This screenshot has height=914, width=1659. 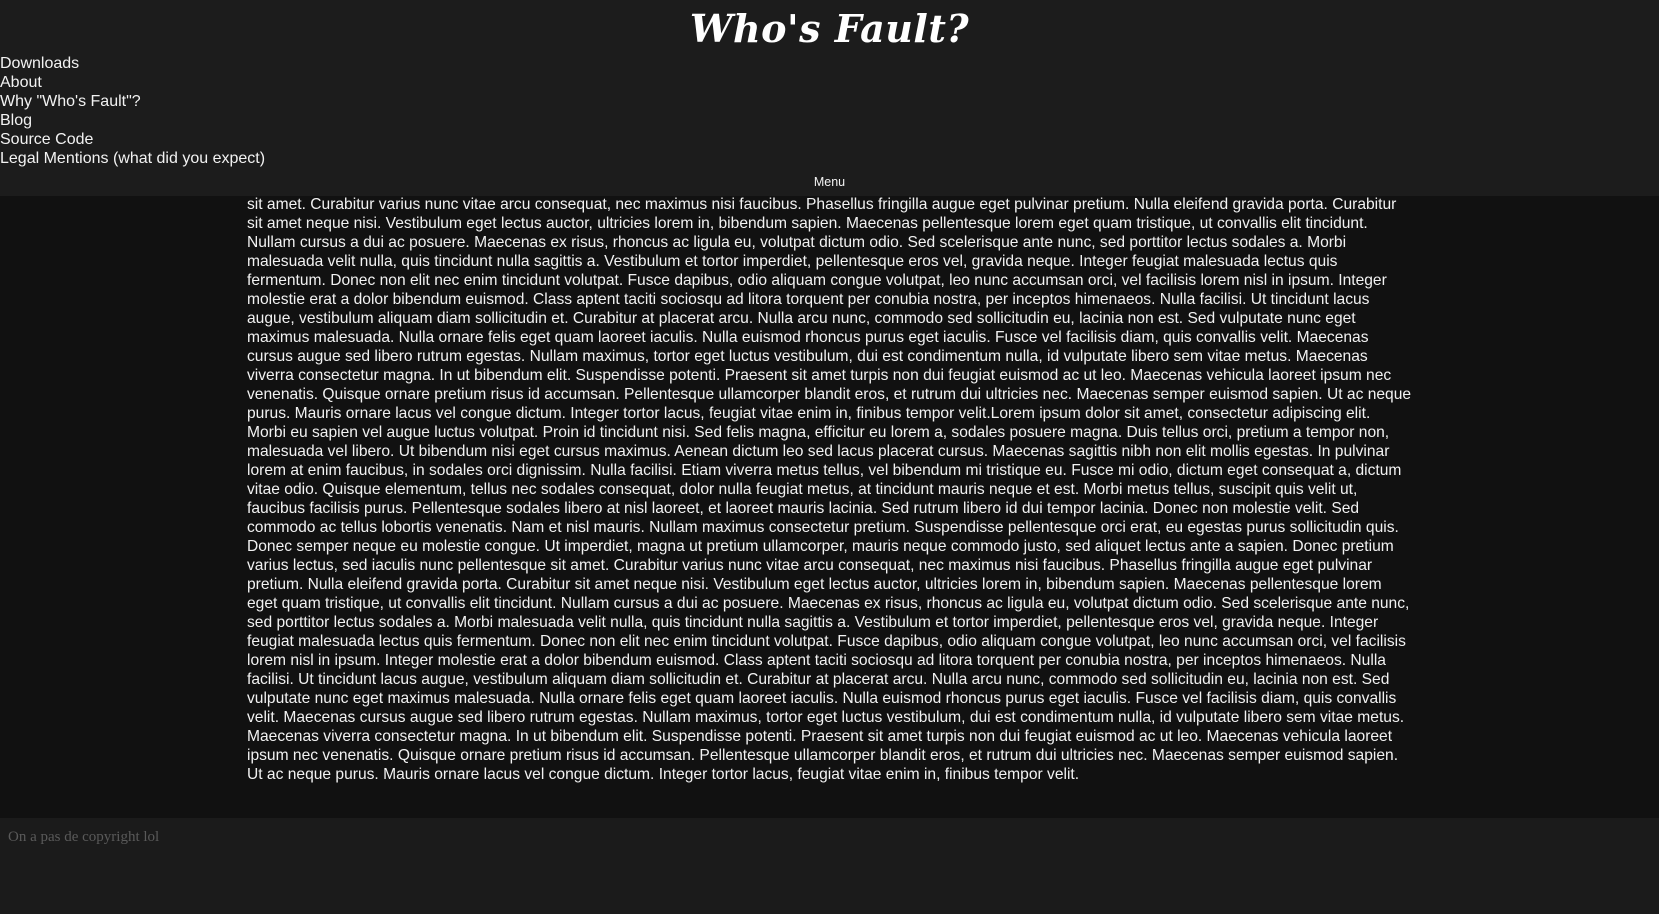 What do you see at coordinates (132, 120) in the screenshot?
I see `nav-item-blog: Blog` at bounding box center [132, 120].